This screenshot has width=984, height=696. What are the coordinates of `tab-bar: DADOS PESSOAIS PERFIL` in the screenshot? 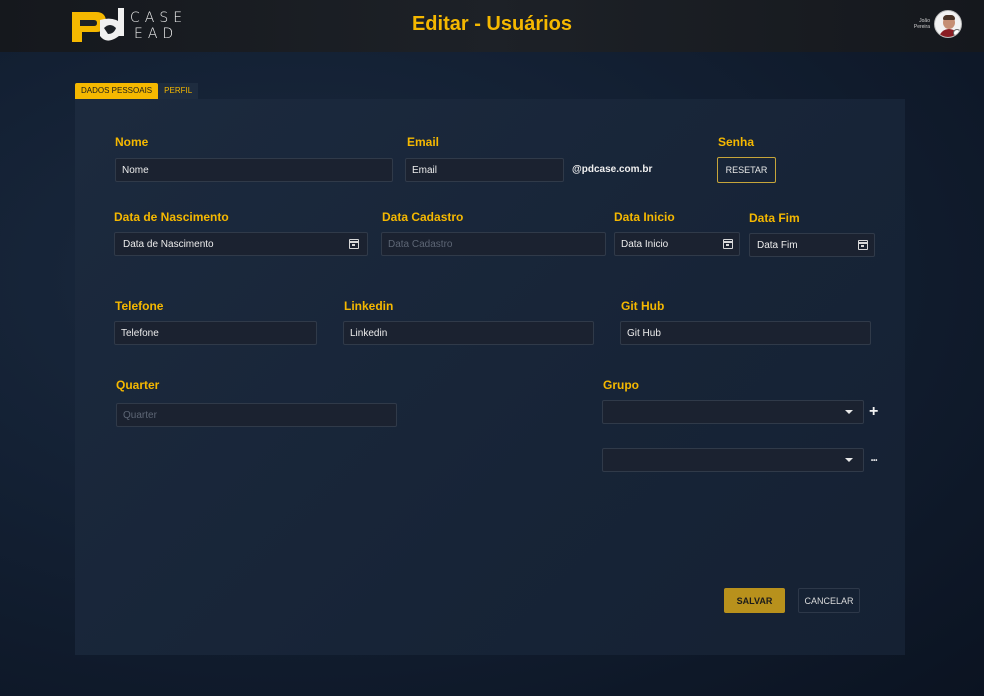 It's located at (137, 91).